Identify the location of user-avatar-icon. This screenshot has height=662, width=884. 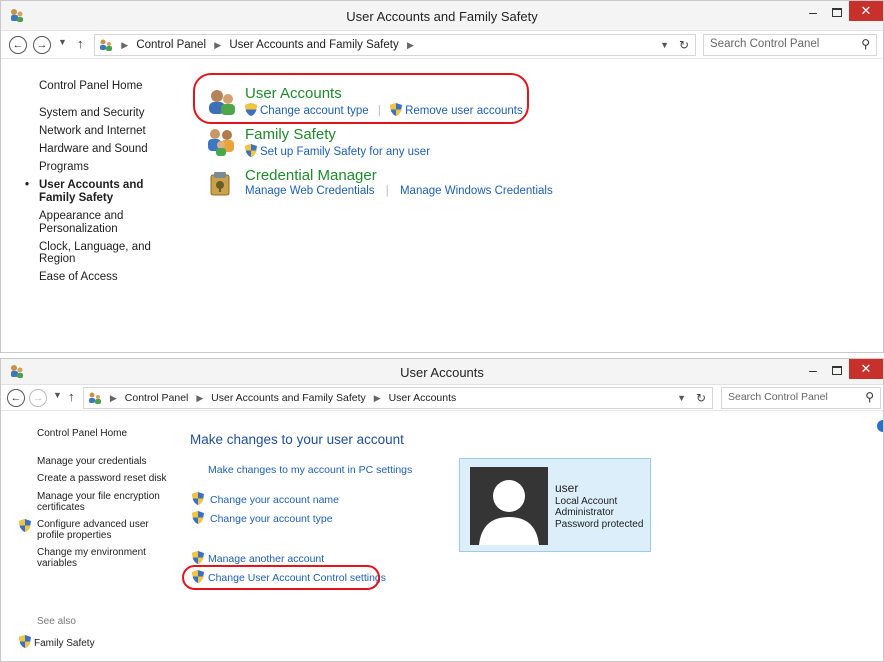
(509, 506).